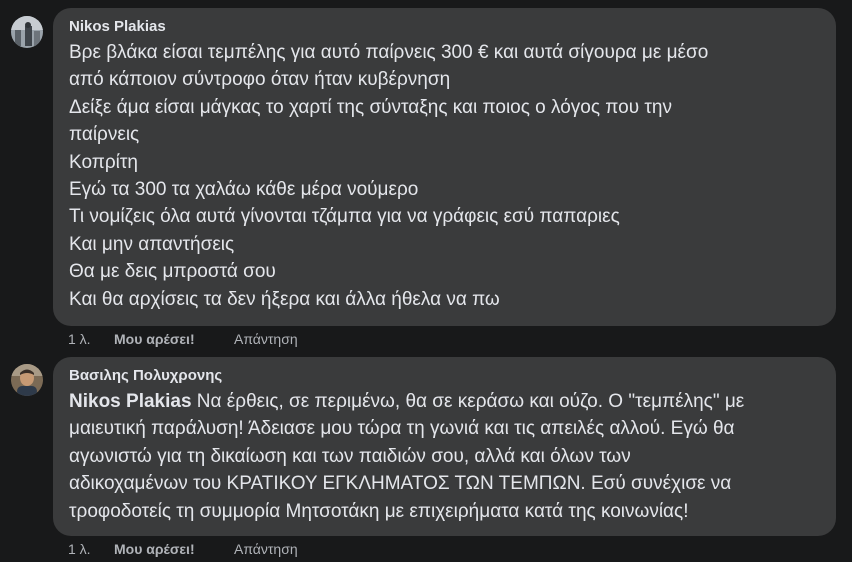 The height and width of the screenshot is (562, 852). Describe the element at coordinates (172, 272) in the screenshot. I see `comment-text-line: Θα με δεις μπροστά σου` at that location.